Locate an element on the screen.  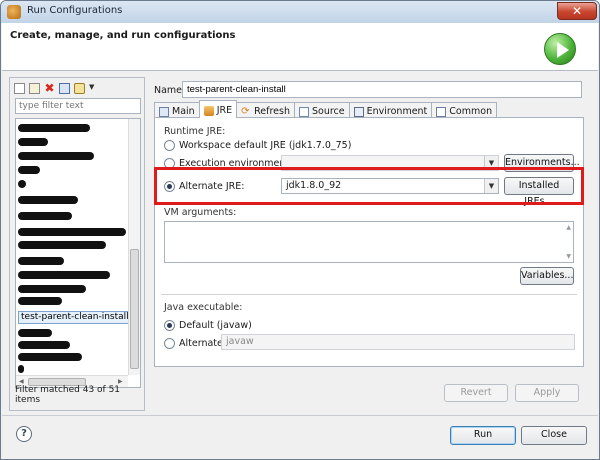
title-bar: Run Configurations ✕ is located at coordinates (300, 12).